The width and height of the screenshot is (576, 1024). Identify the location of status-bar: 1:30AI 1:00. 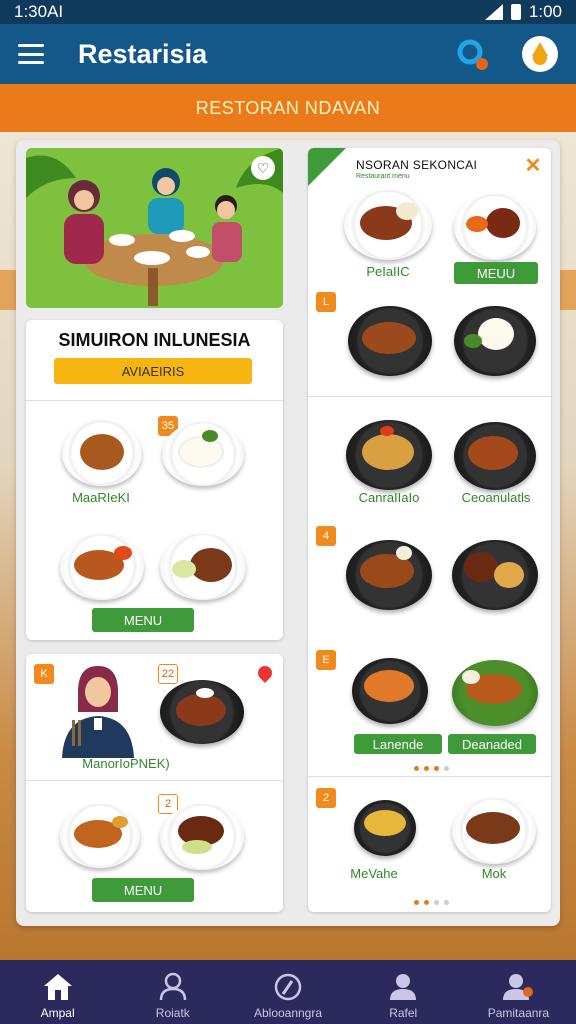
(288, 12).